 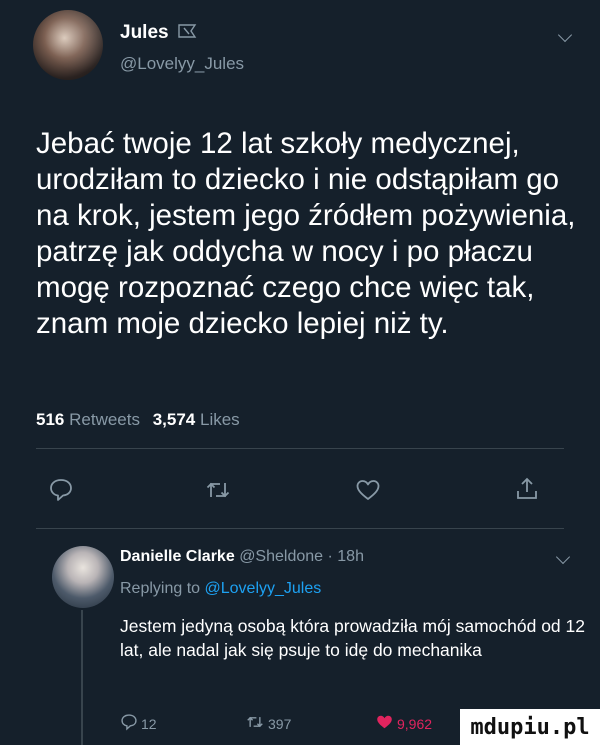 I want to click on sparkle-emoji-icon, so click(x=187, y=31).